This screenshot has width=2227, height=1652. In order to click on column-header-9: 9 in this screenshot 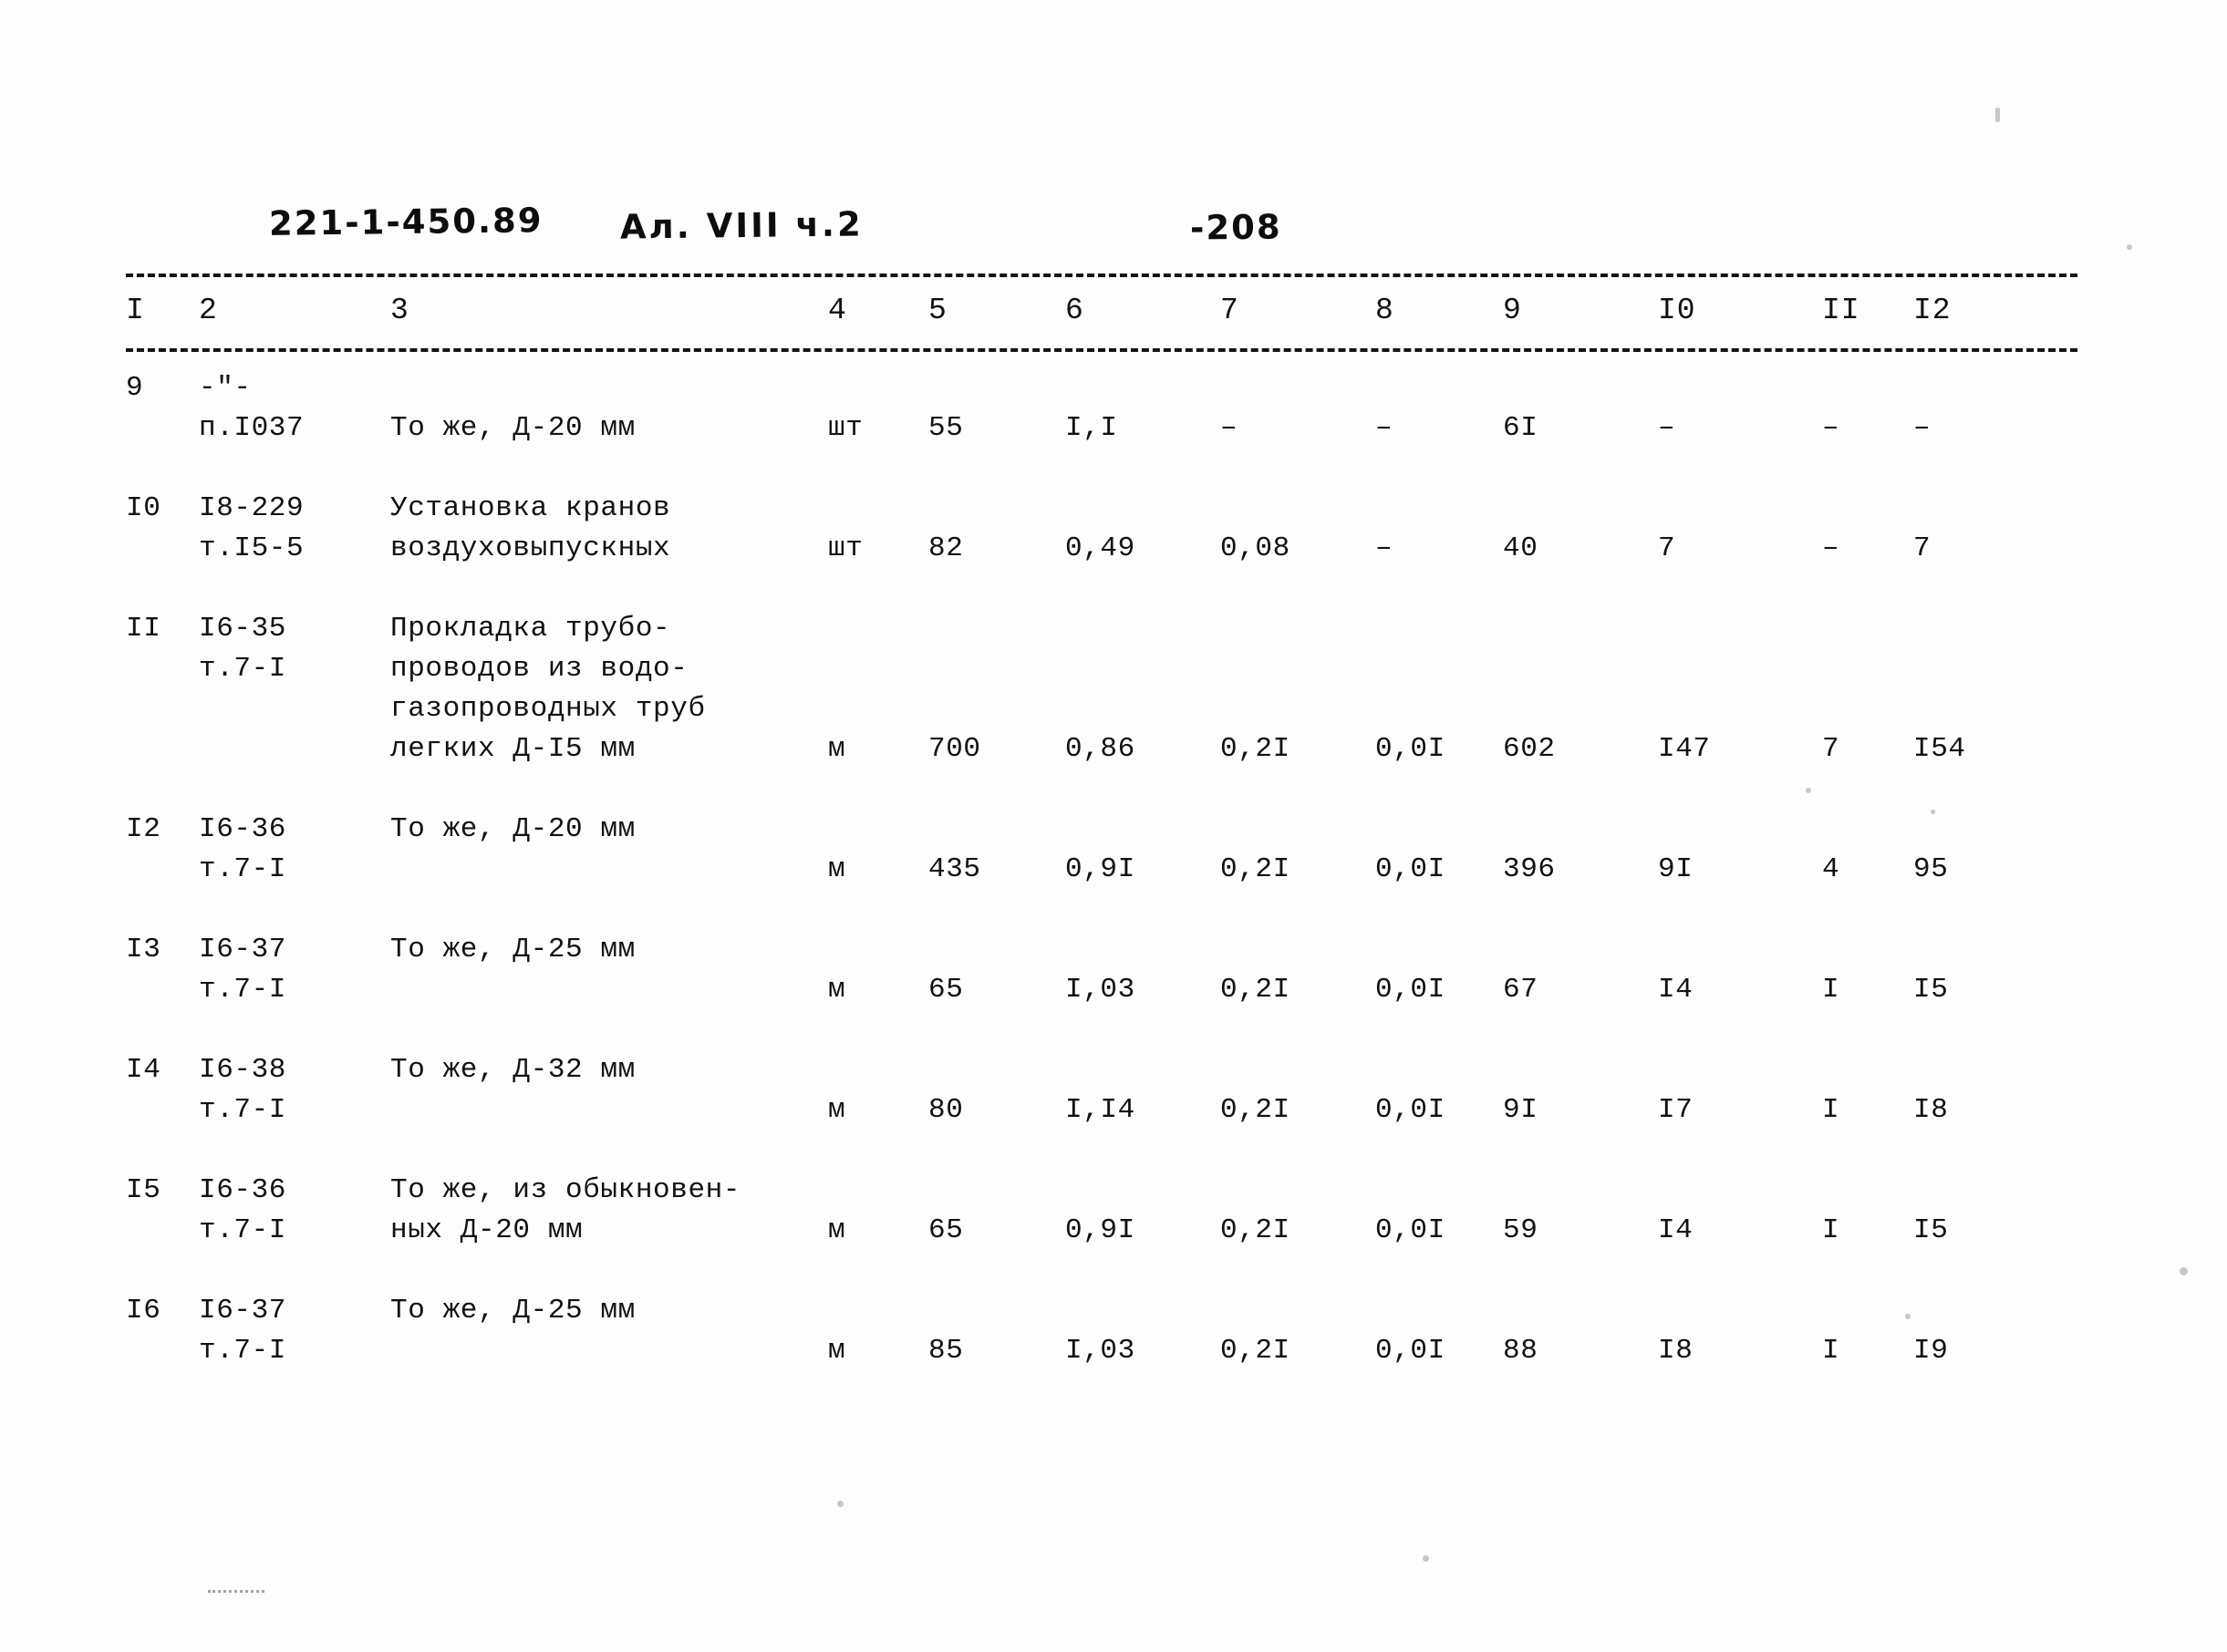, I will do `click(1512, 310)`.